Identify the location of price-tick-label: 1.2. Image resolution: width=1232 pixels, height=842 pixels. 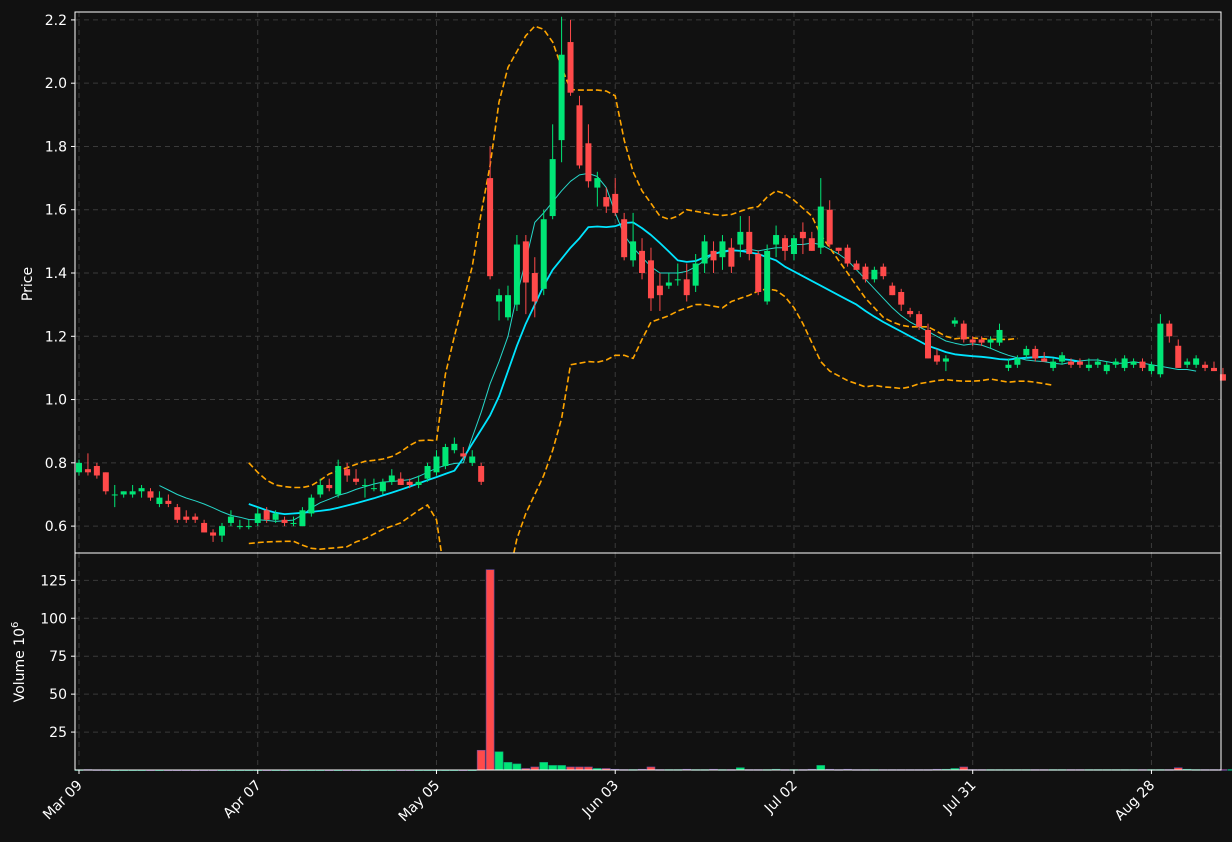
(56, 337).